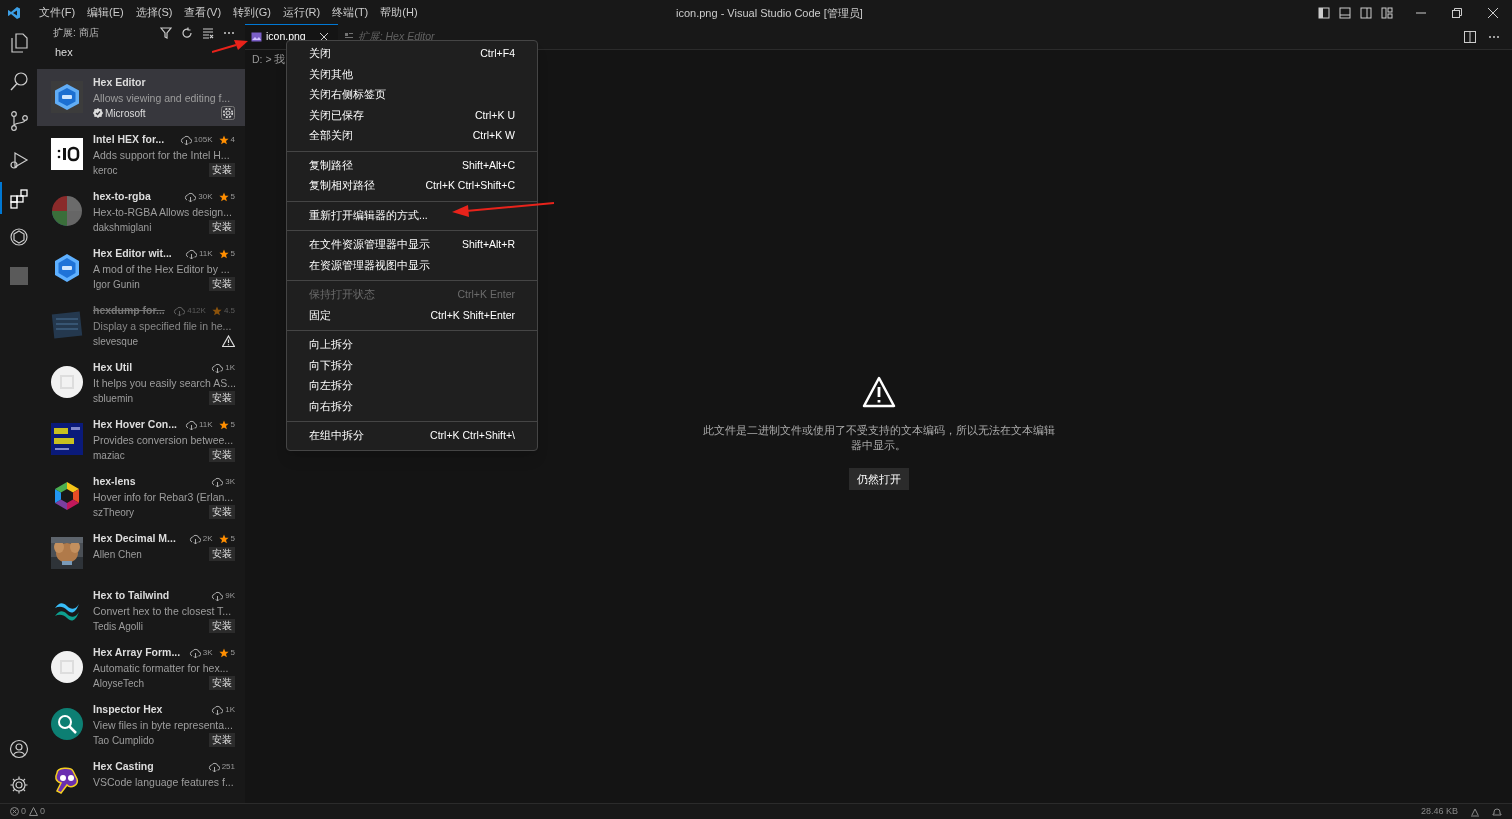 This screenshot has height=819, width=1512. What do you see at coordinates (1366, 12) in the screenshot?
I see `secondary-sidebar-toggle-icon` at bounding box center [1366, 12].